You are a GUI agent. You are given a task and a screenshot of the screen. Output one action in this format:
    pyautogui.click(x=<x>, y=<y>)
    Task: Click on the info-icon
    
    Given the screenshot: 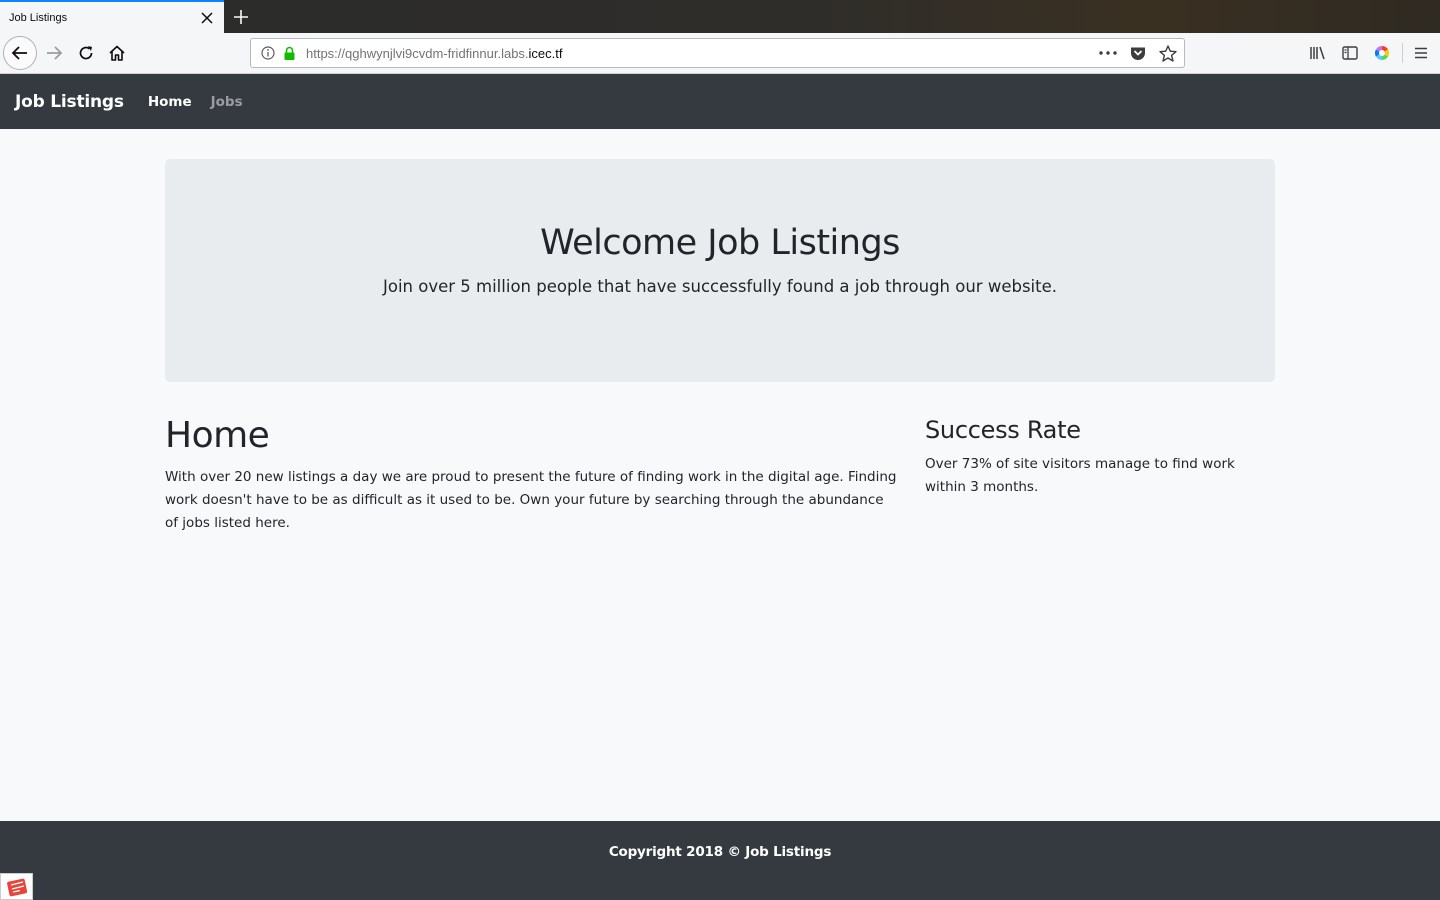 What is the action you would take?
    pyautogui.click(x=268, y=53)
    